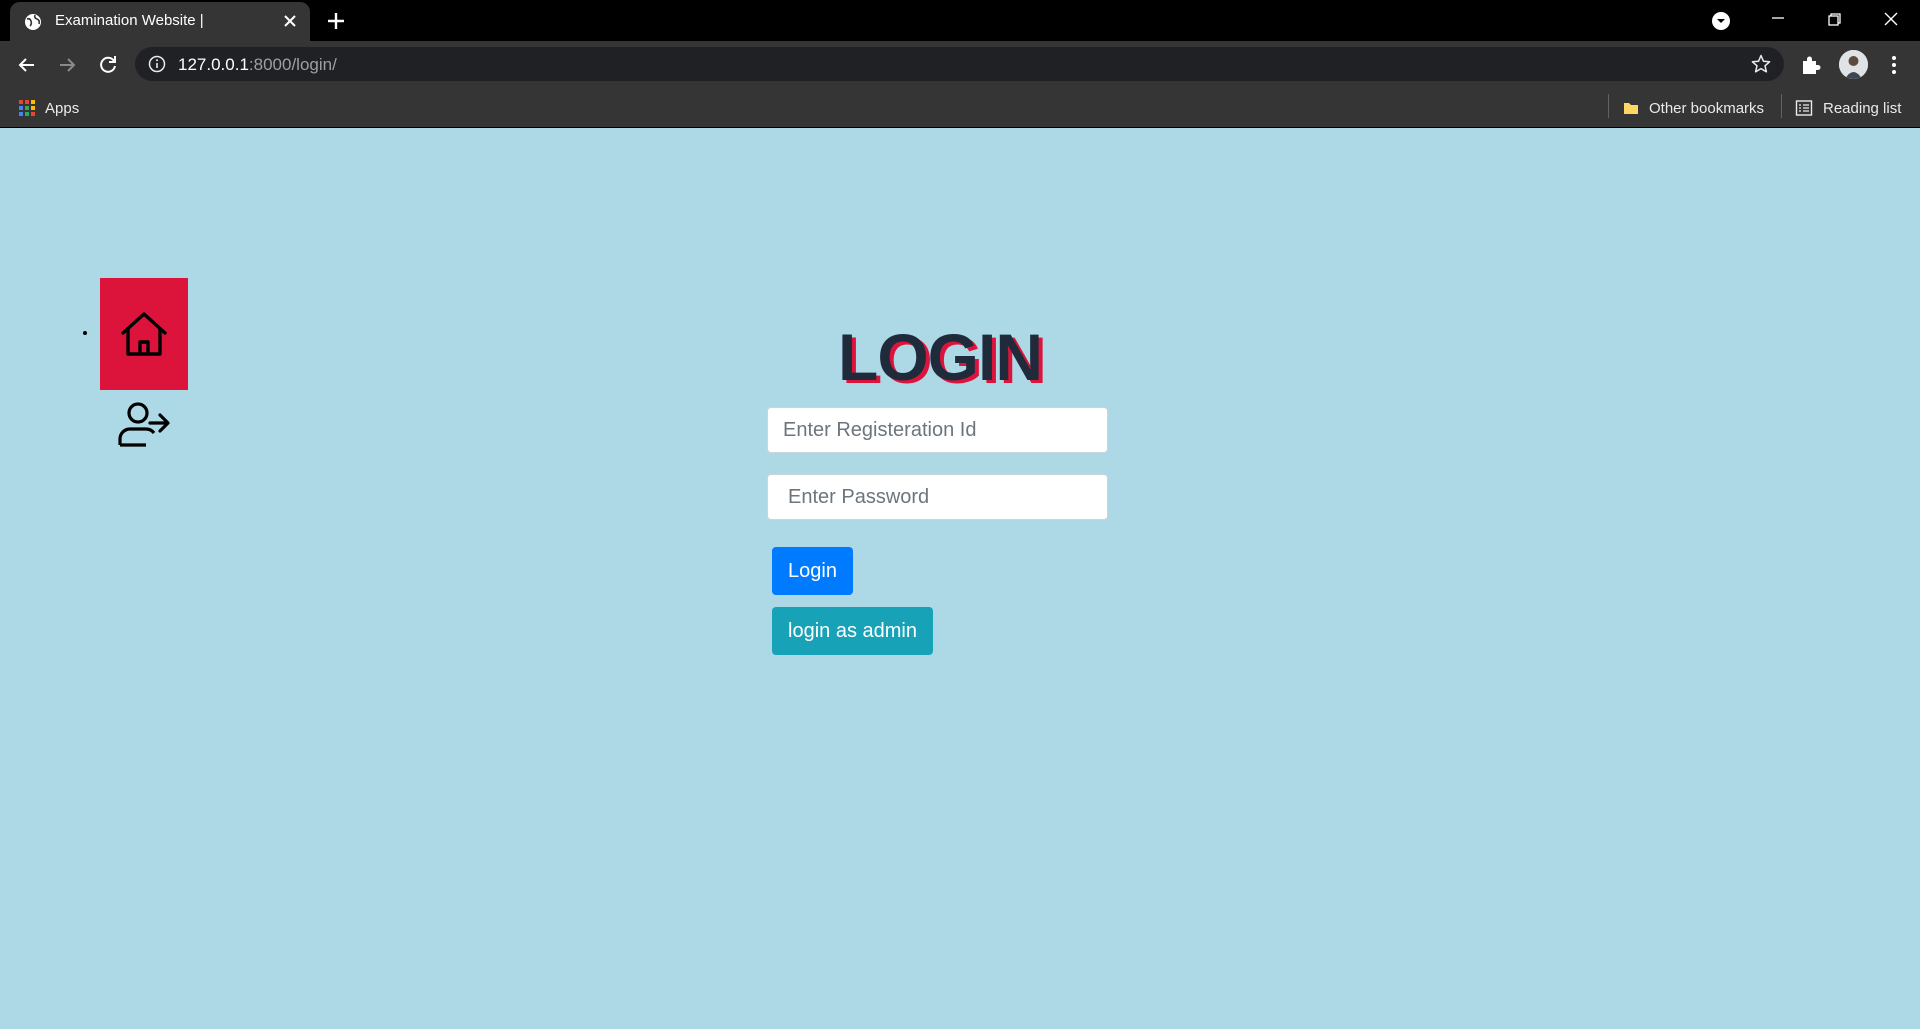 Image resolution: width=1920 pixels, height=1029 pixels. Describe the element at coordinates (129, 20) in the screenshot. I see `tab-title: Examination Website |` at that location.